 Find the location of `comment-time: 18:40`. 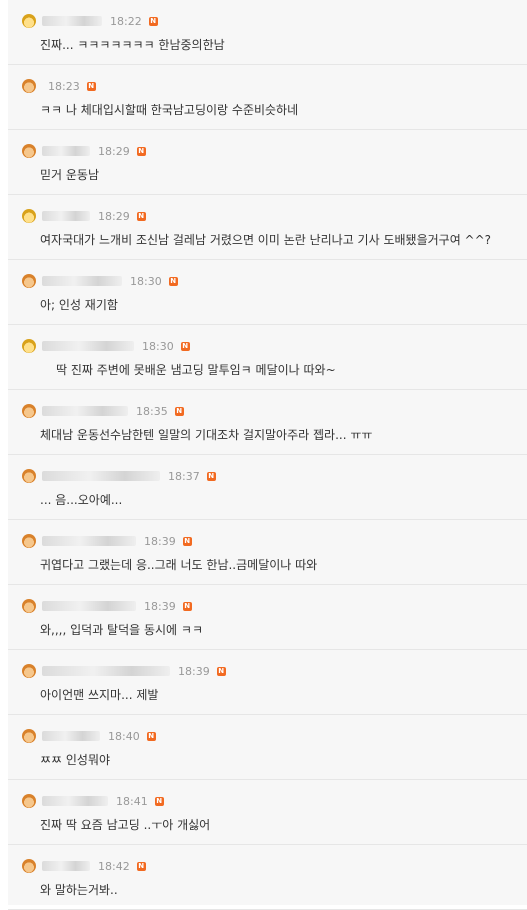

comment-time: 18:40 is located at coordinates (124, 736).